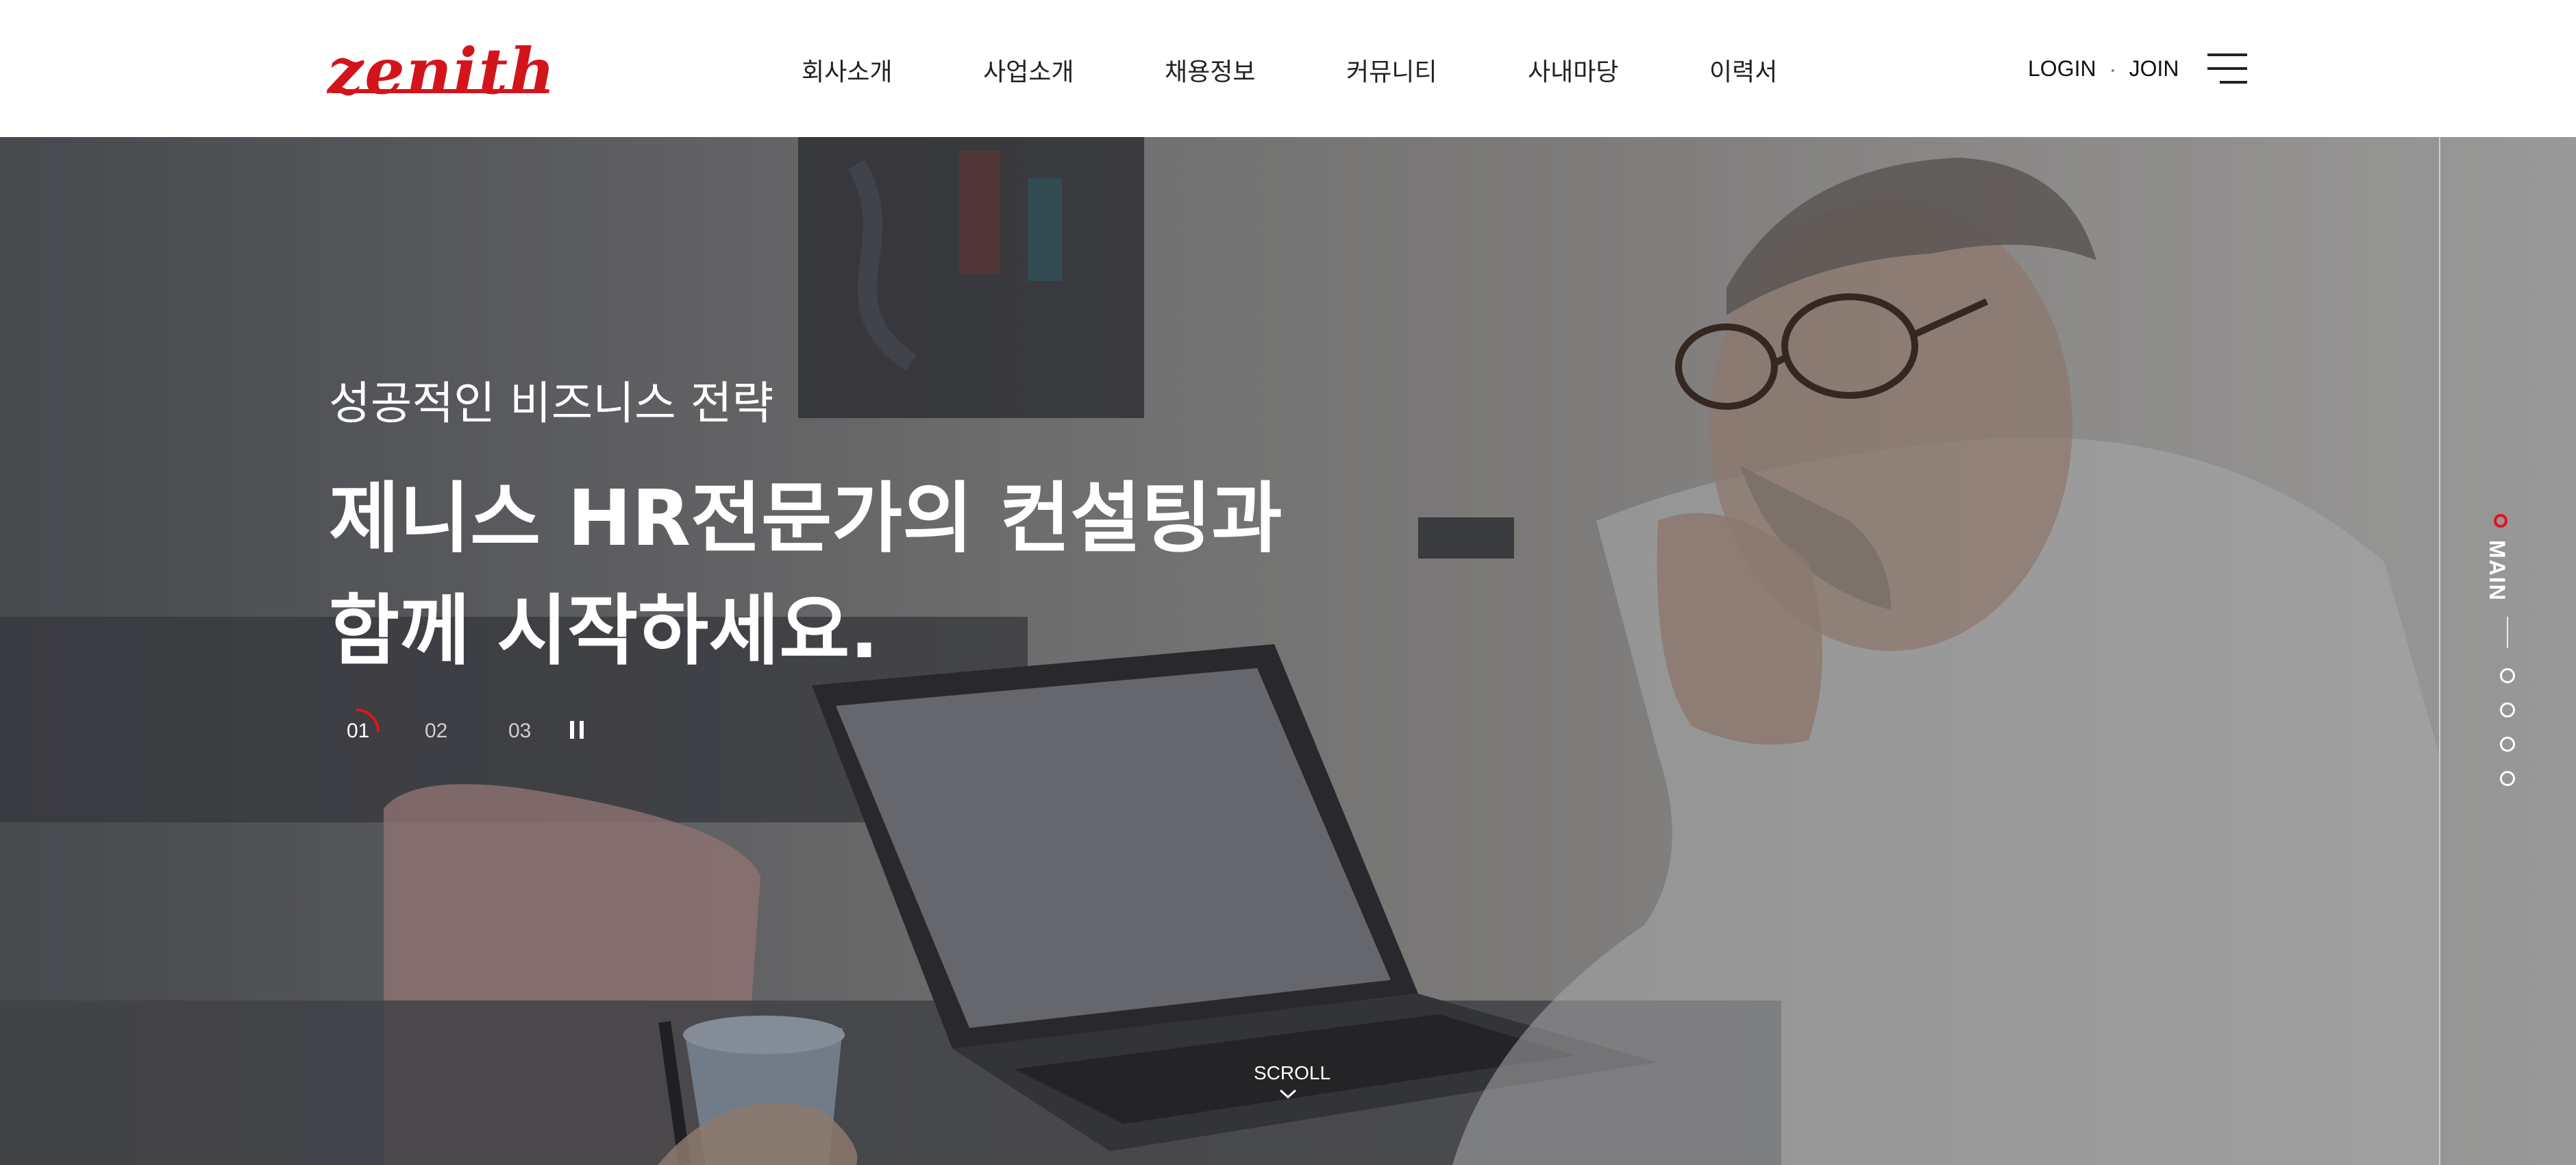 The height and width of the screenshot is (1165, 2576). Describe the element at coordinates (847, 70) in the screenshot. I see `nav-item-company: 회사소개` at that location.